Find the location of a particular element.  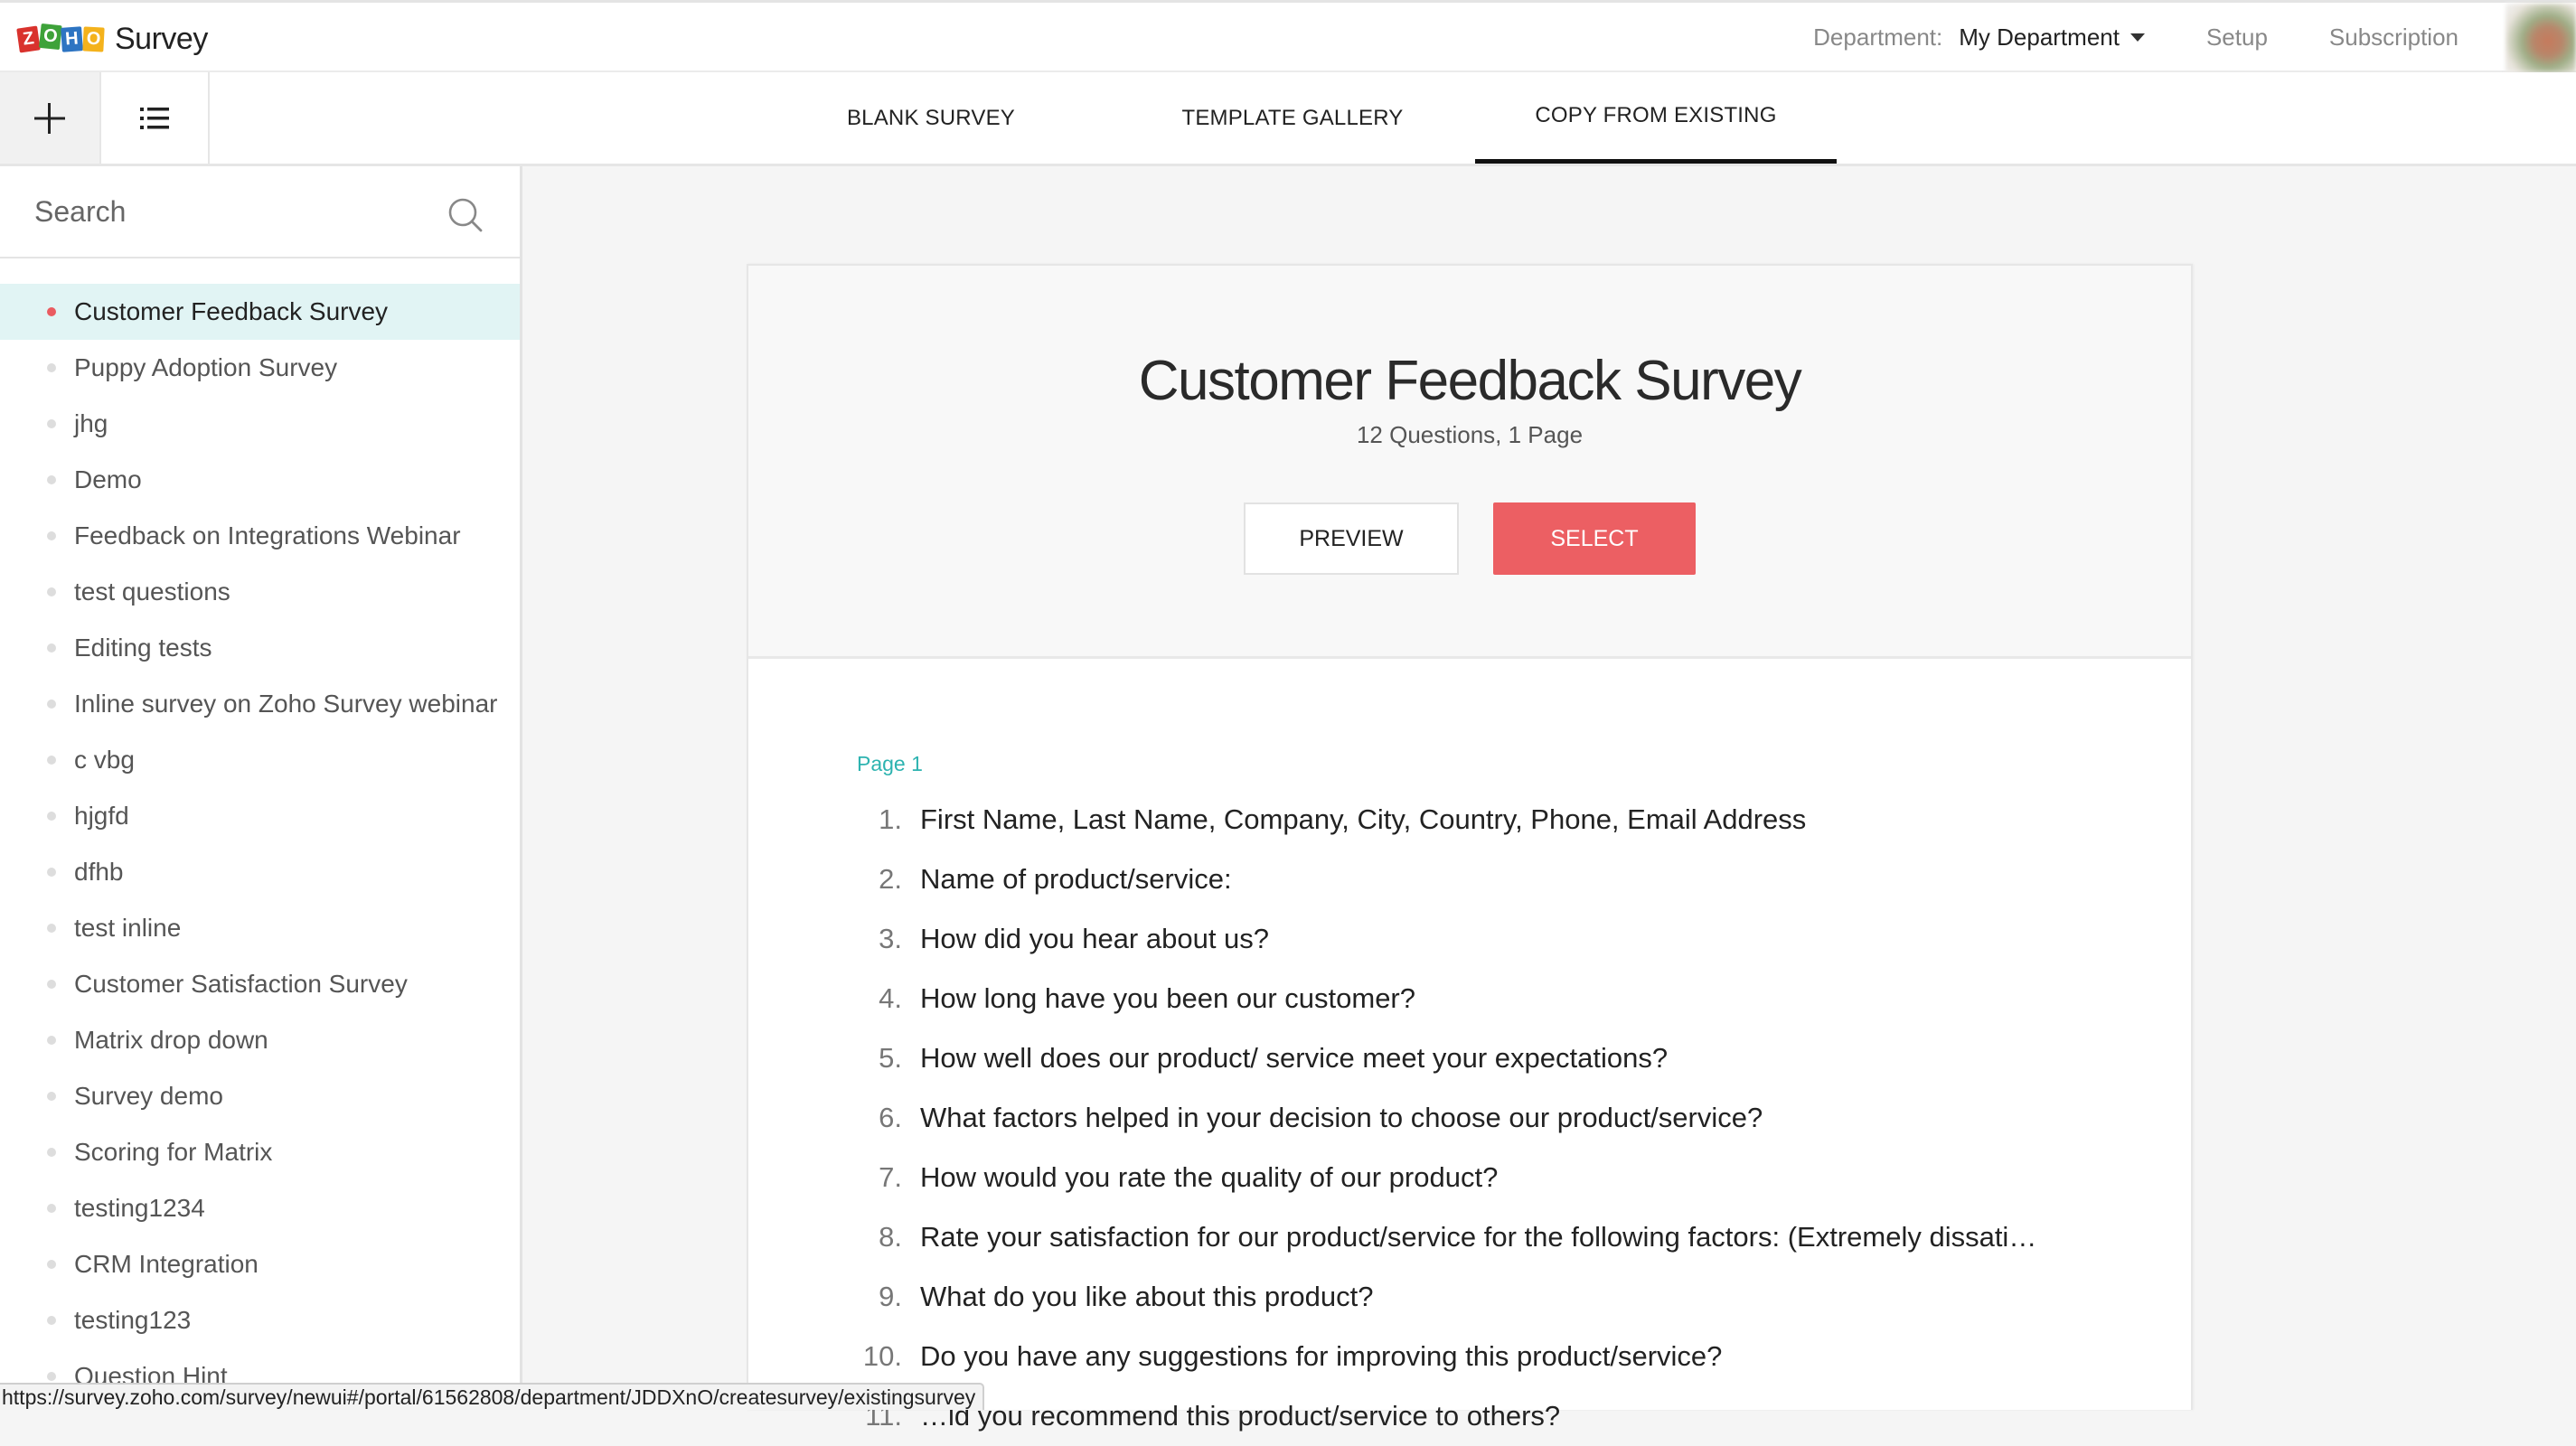

survey-list-item: jhg is located at coordinates (260, 424).